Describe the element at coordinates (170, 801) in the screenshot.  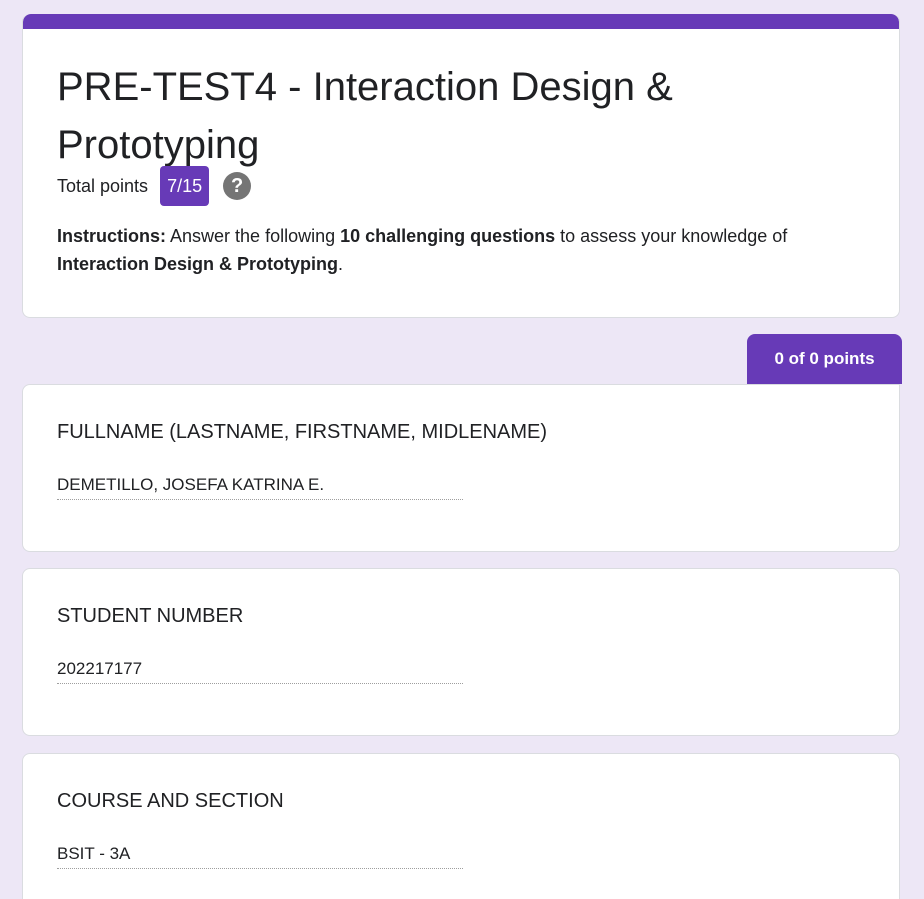
I see `question-title: COURSE AND SECTION` at that location.